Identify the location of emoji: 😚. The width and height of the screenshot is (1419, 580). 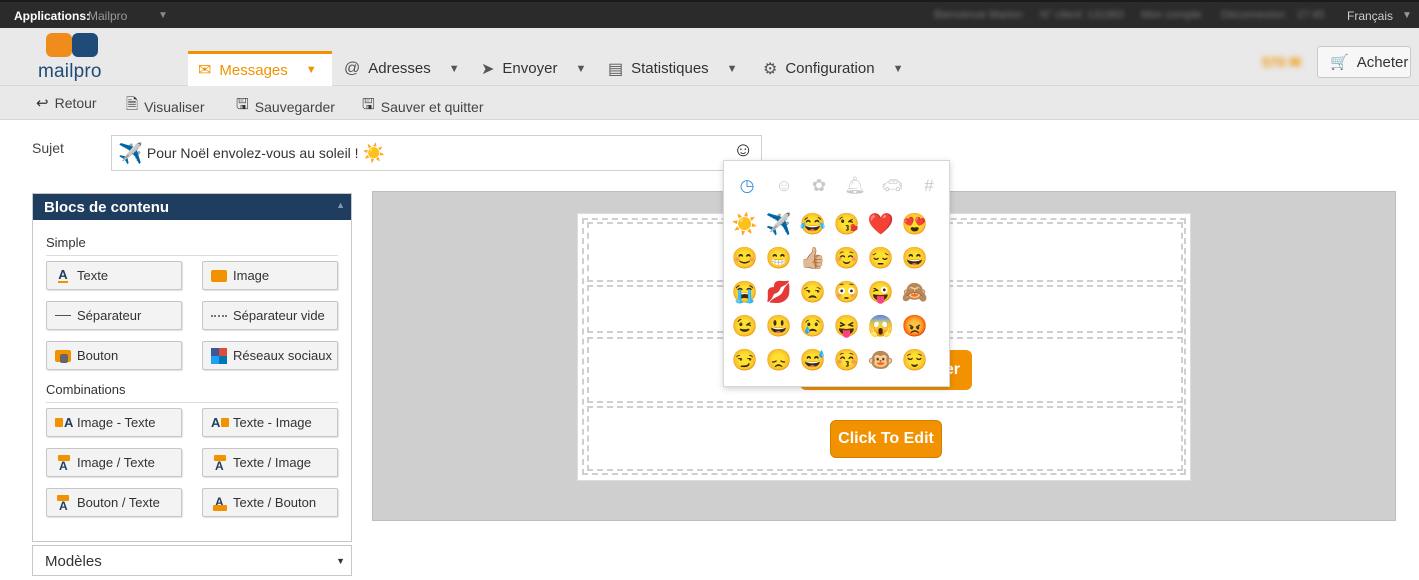
(847, 361).